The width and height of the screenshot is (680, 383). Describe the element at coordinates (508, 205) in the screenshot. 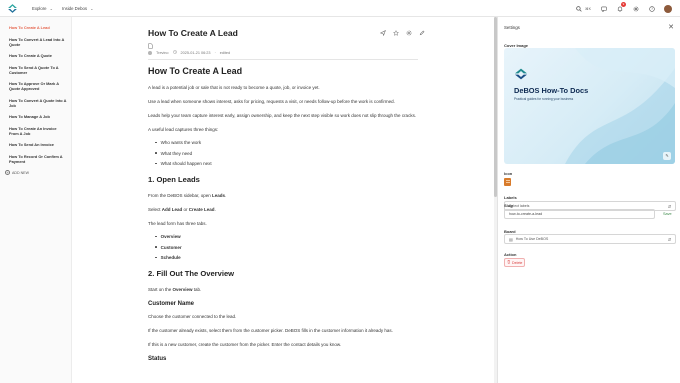

I see `slug-label: Slug` at that location.